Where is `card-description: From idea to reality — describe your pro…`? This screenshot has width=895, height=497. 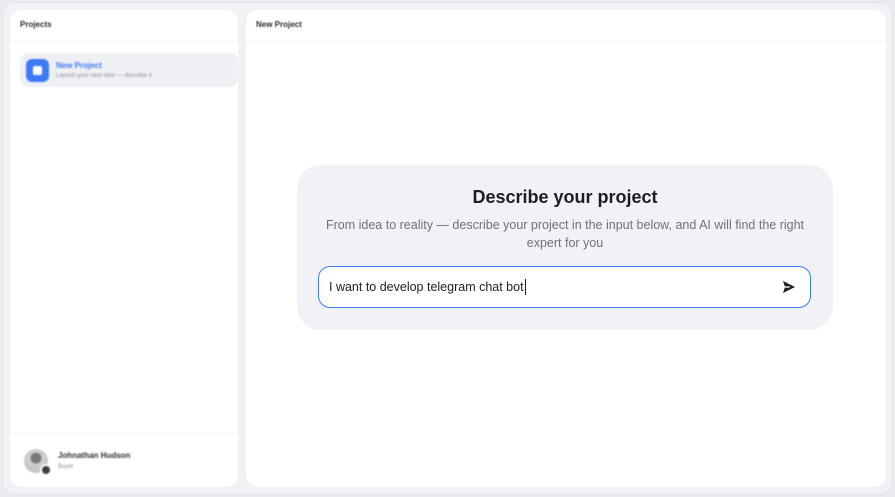
card-description: From idea to reality — describe your pro… is located at coordinates (565, 234).